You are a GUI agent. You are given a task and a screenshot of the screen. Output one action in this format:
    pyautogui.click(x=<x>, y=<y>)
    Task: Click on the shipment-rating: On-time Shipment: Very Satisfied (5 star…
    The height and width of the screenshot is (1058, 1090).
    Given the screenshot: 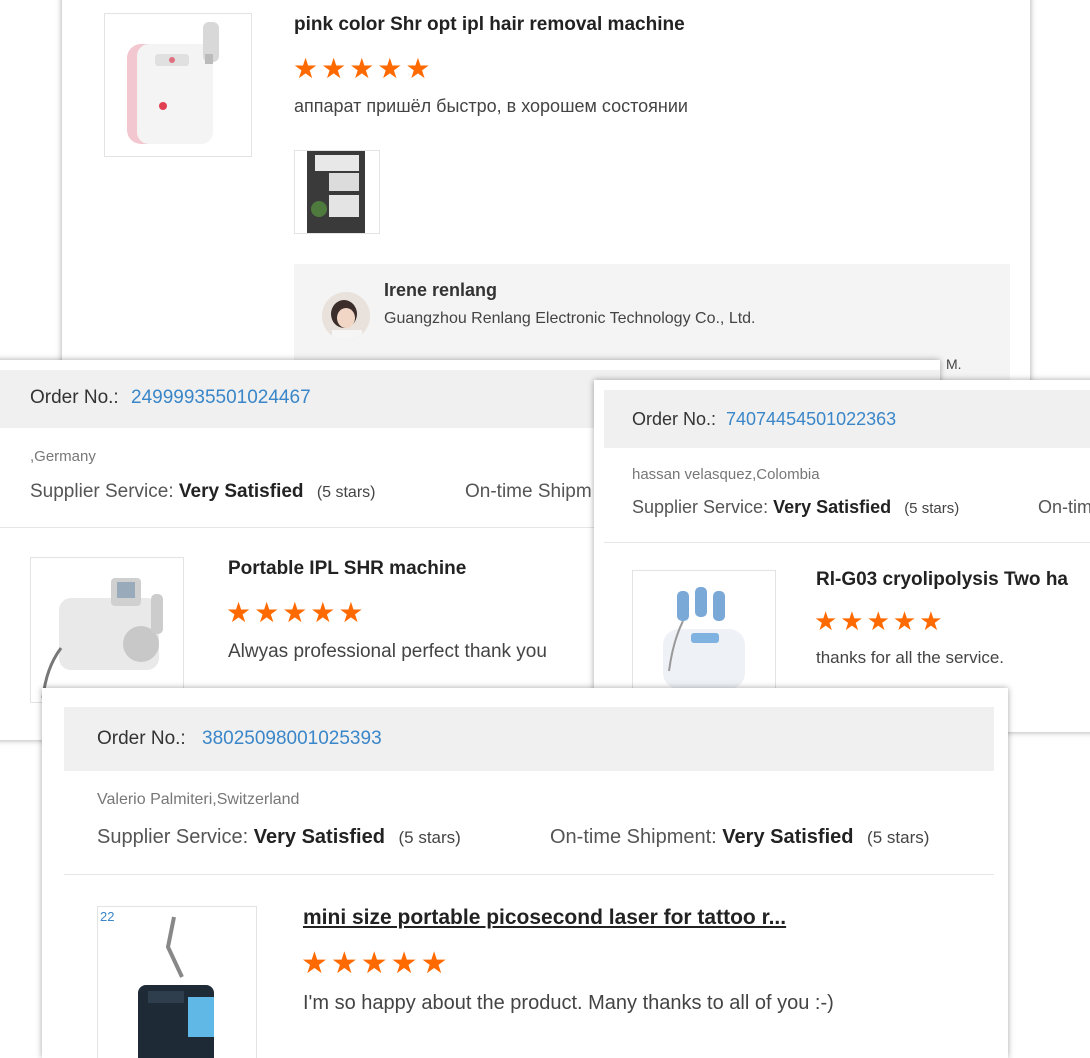 What is the action you would take?
    pyautogui.click(x=739, y=837)
    